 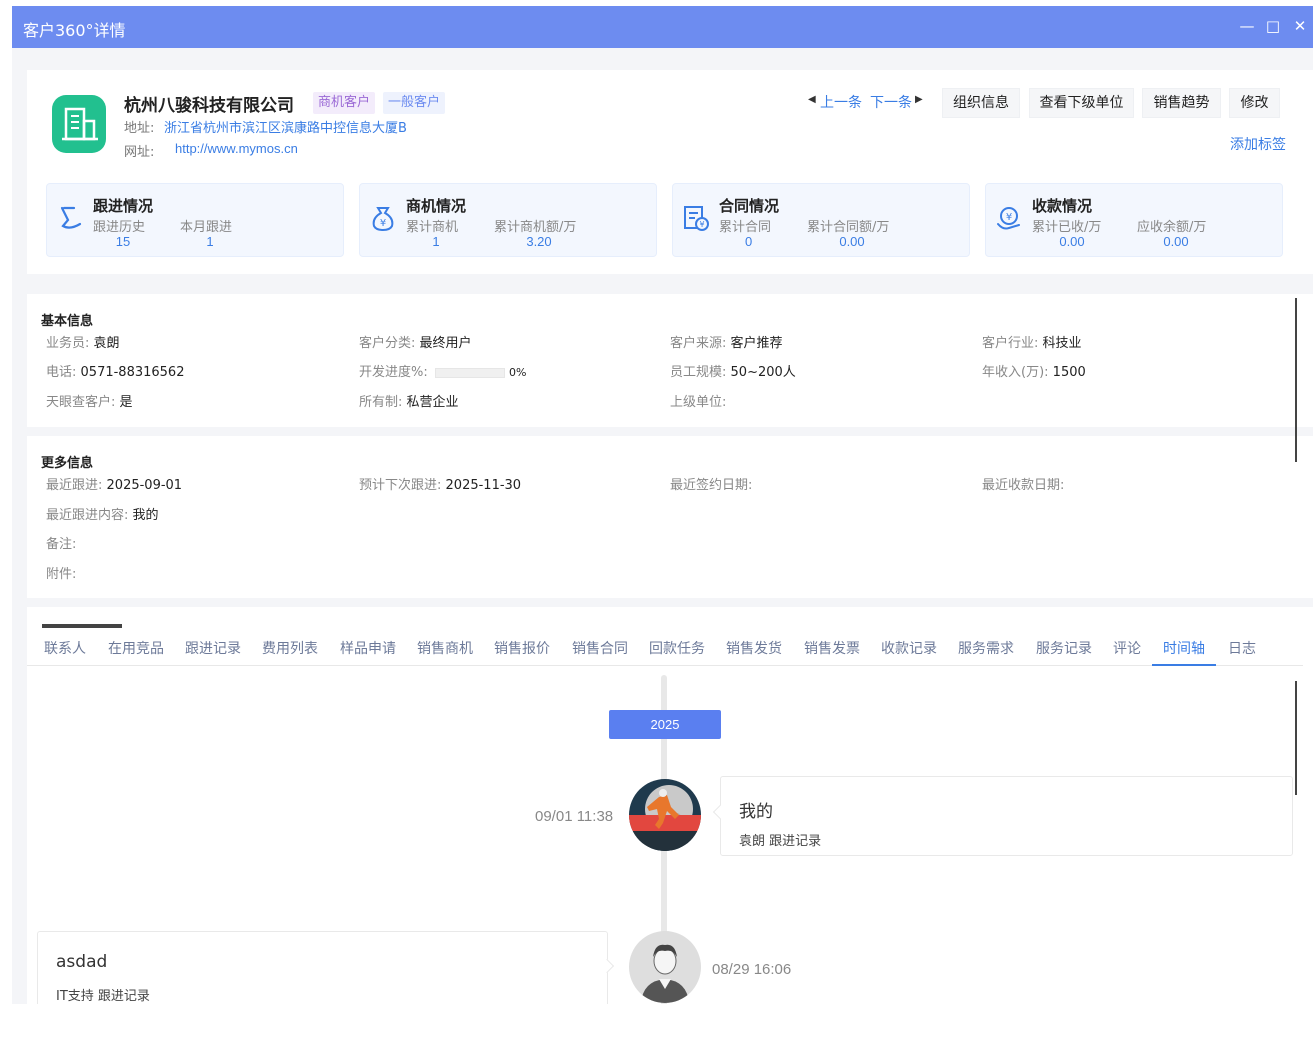 I want to click on contract-icon: ¥, so click(x=696, y=218).